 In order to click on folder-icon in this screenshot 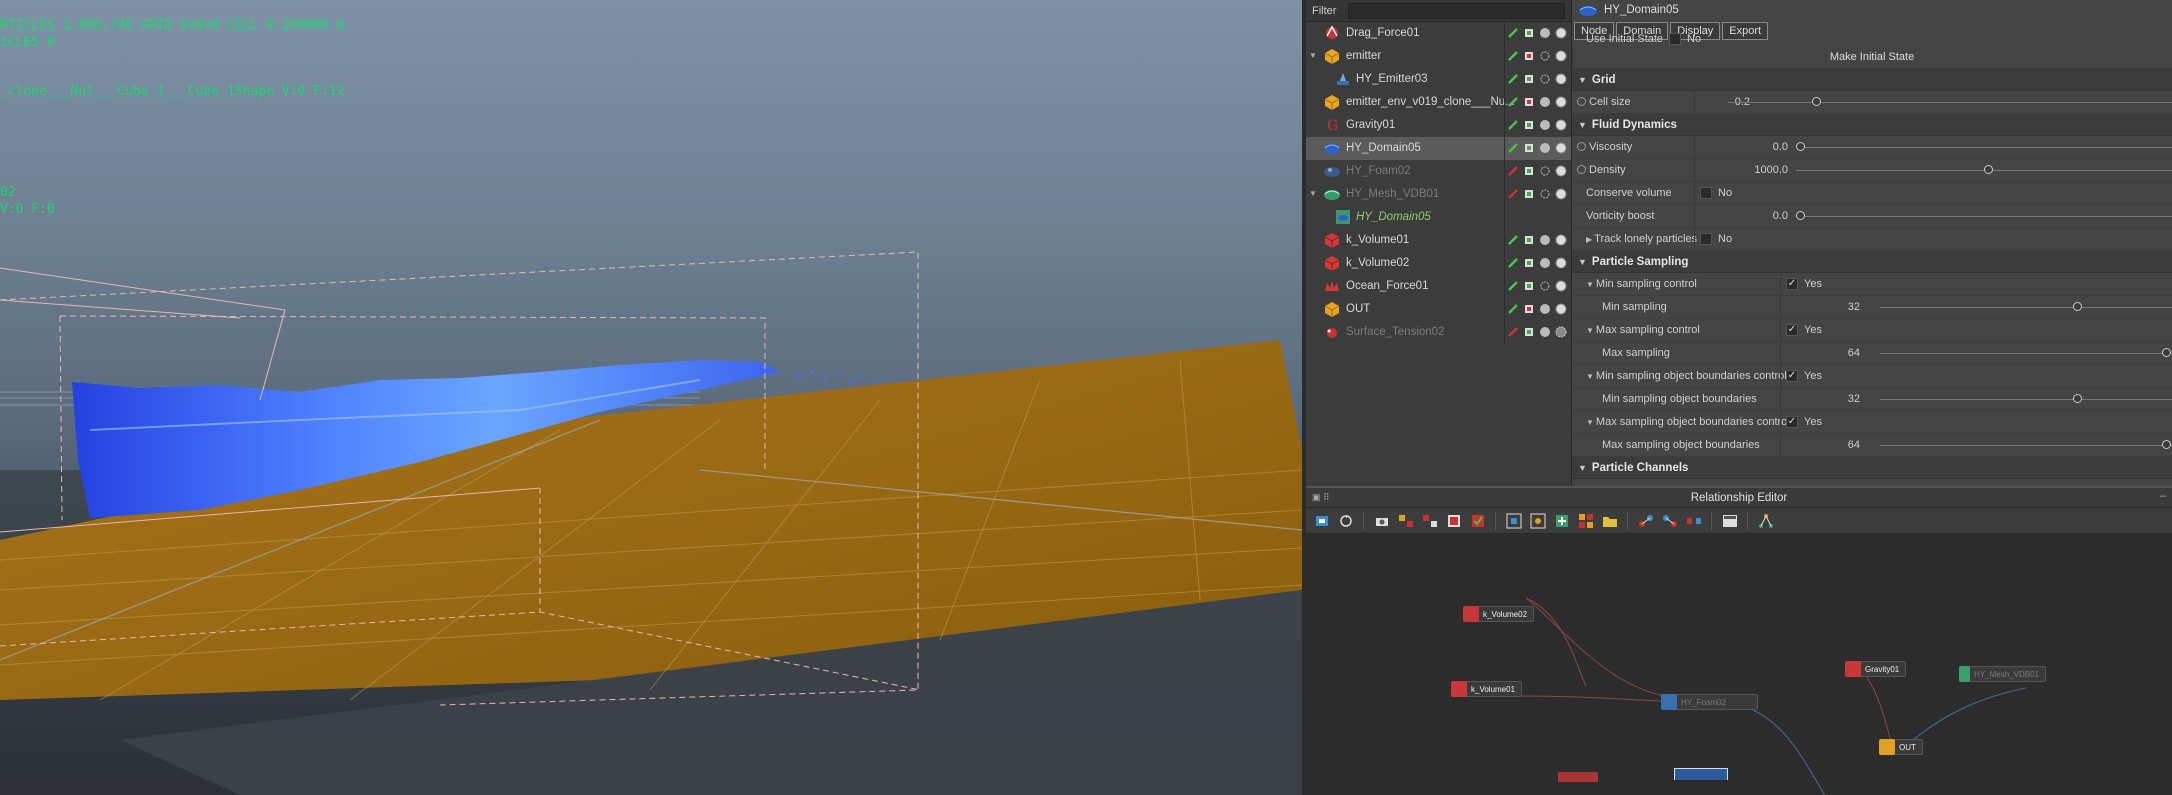, I will do `click(1609, 520)`.